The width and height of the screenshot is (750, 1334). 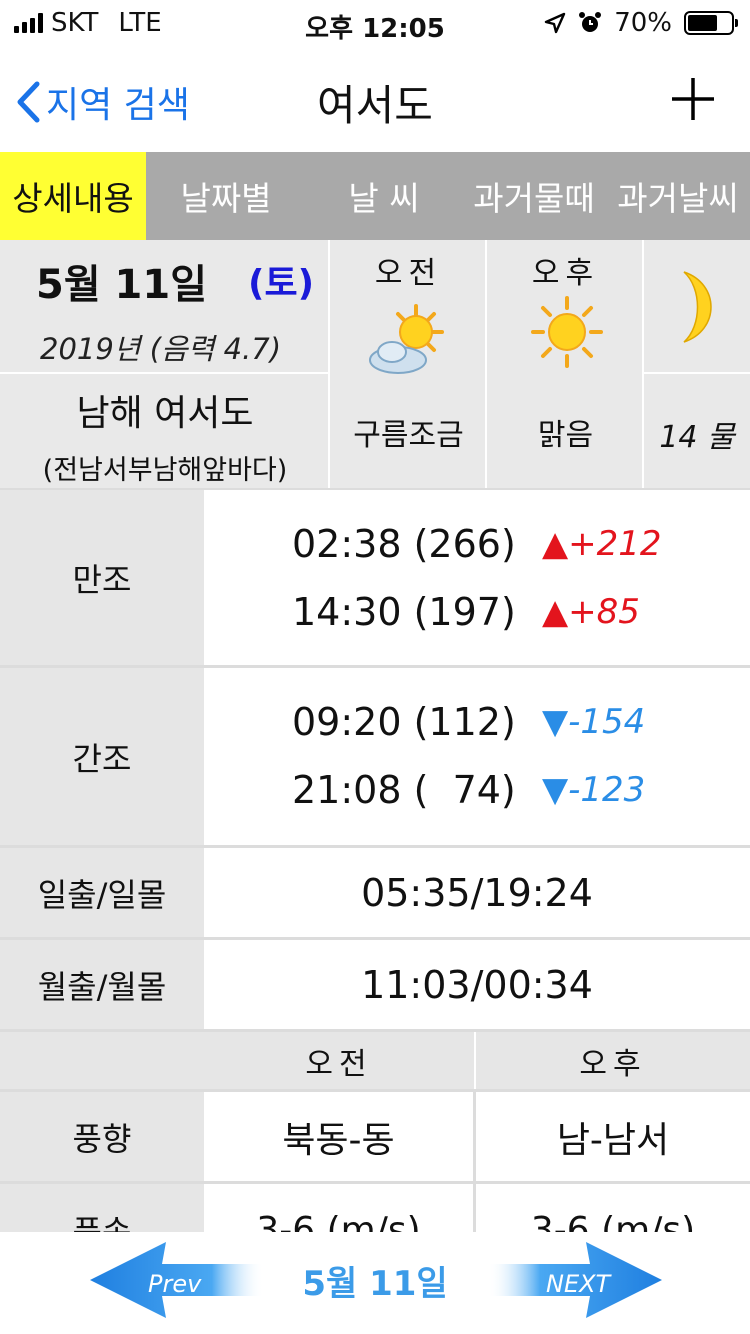 I want to click on battery-percent: 70%, so click(x=643, y=23).